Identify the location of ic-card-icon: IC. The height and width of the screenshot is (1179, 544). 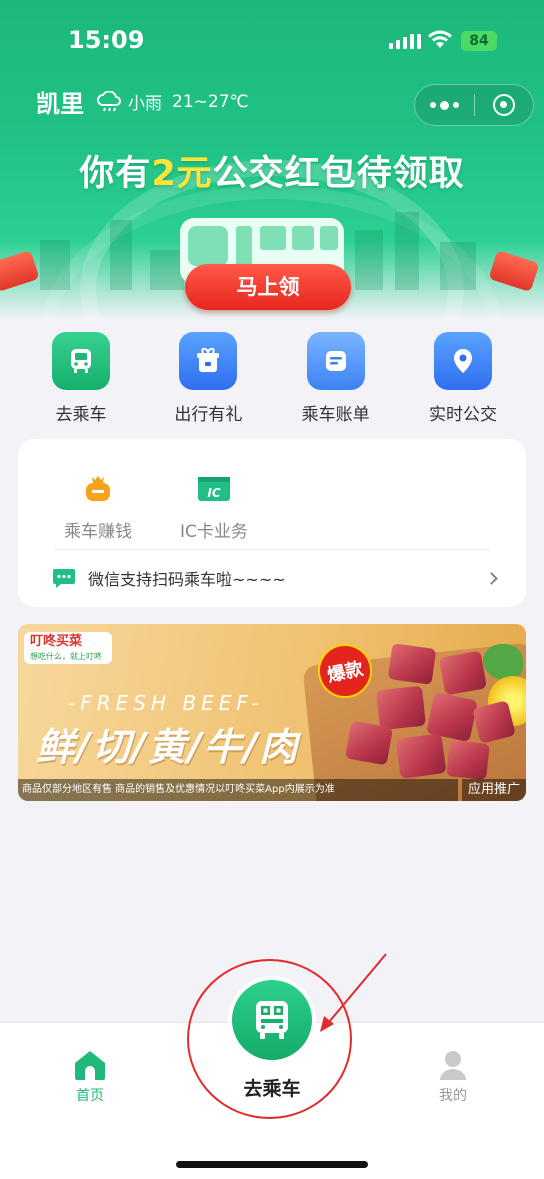
(214, 489).